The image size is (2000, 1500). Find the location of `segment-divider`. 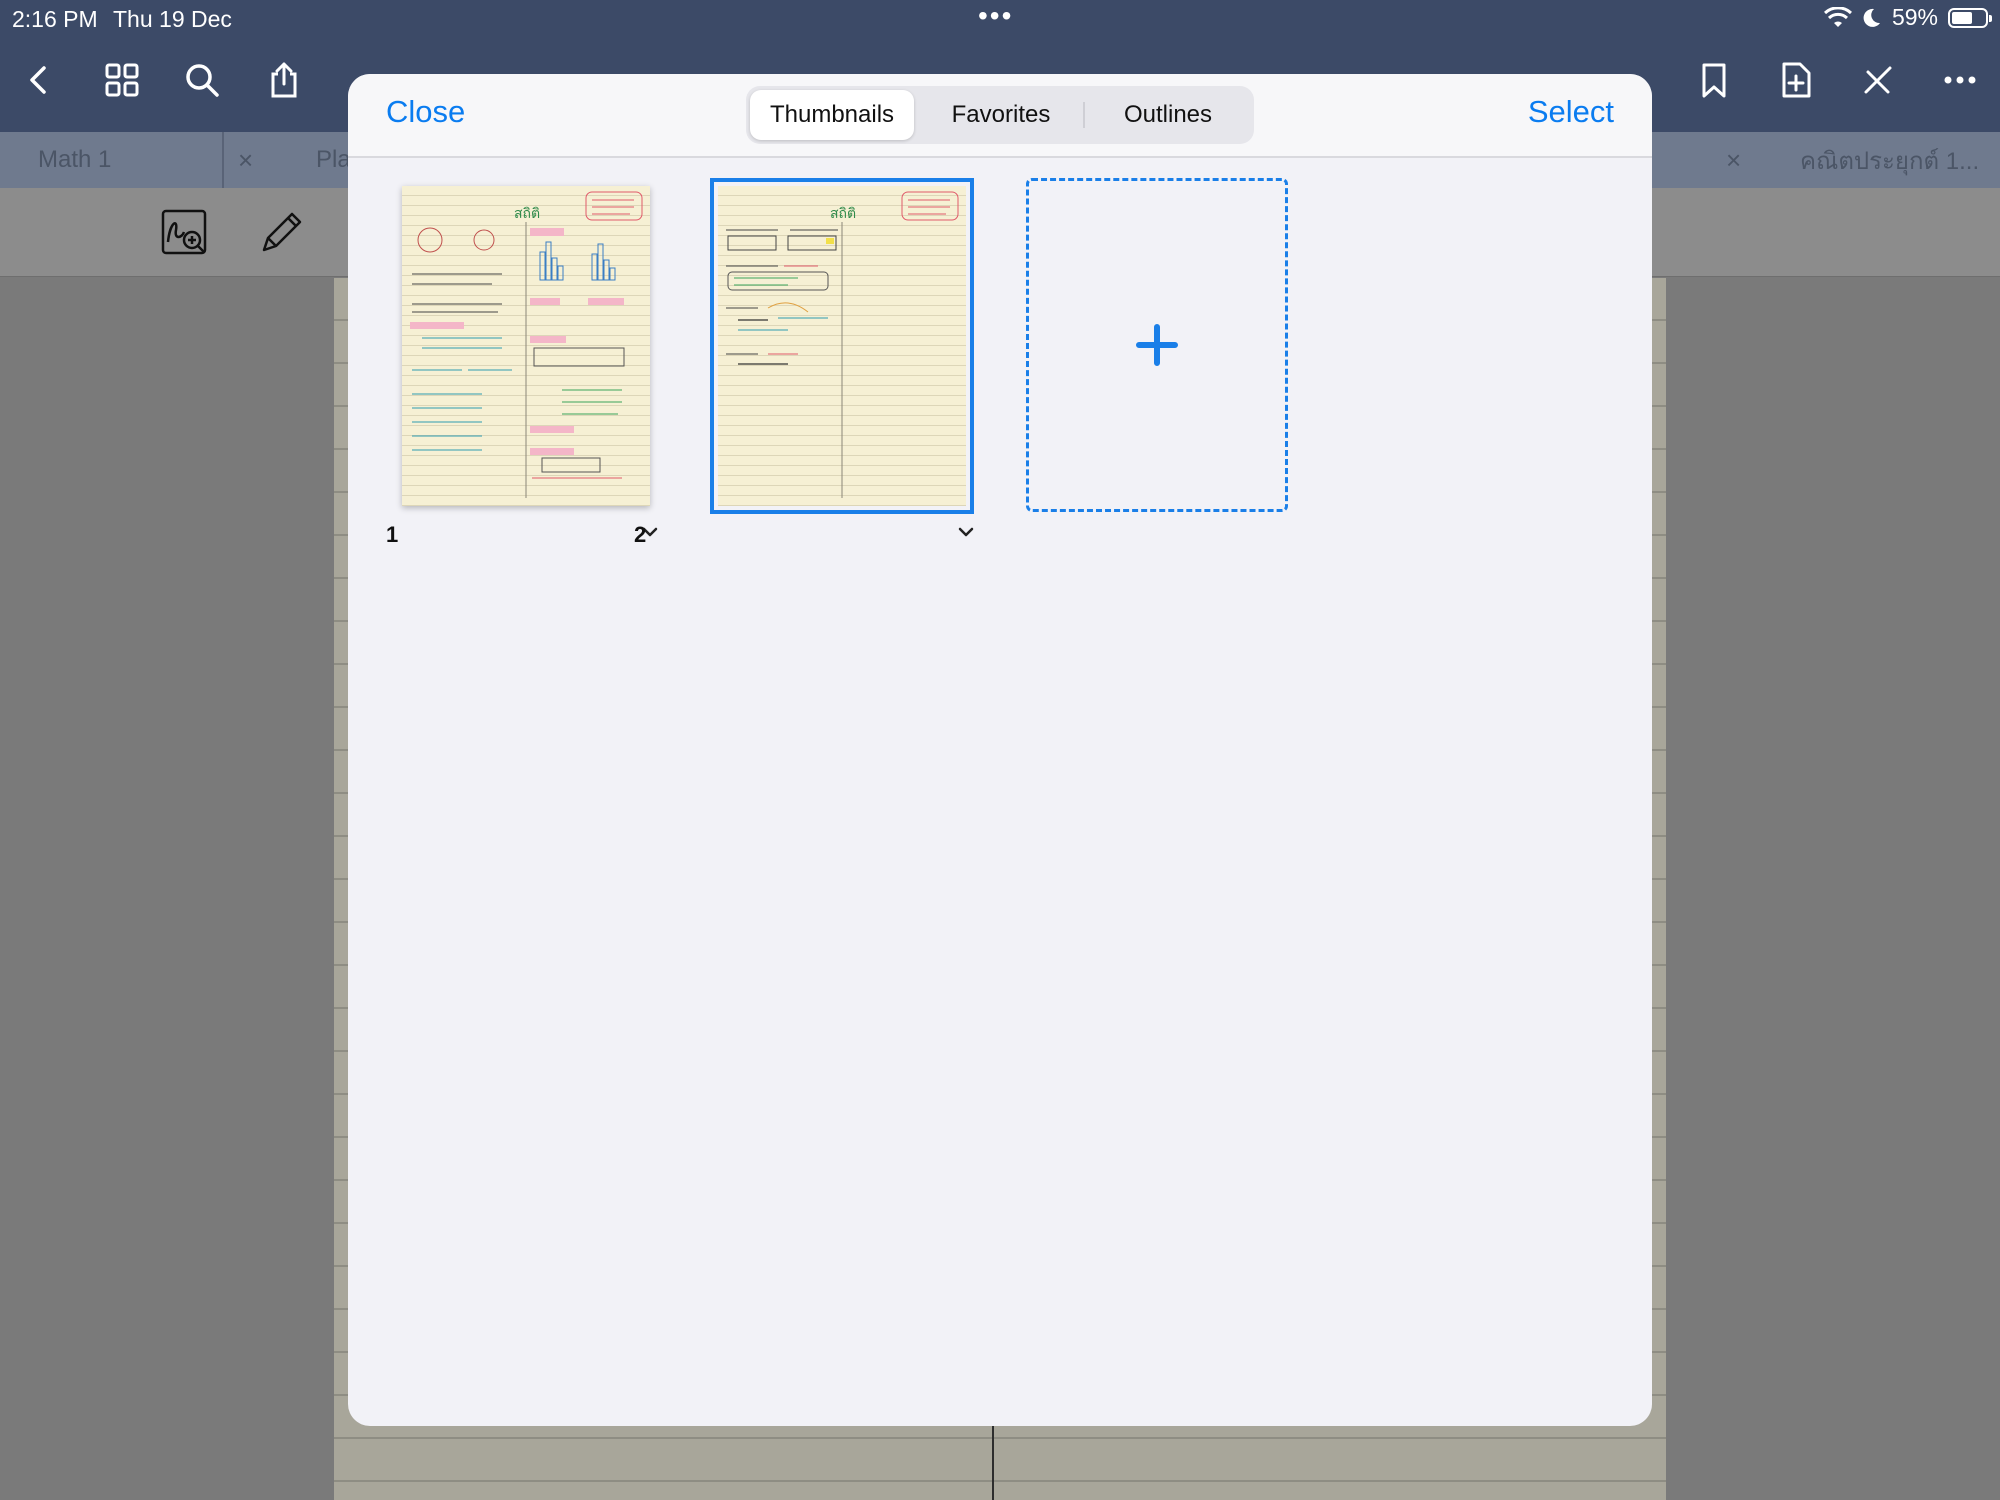

segment-divider is located at coordinates (1084, 115).